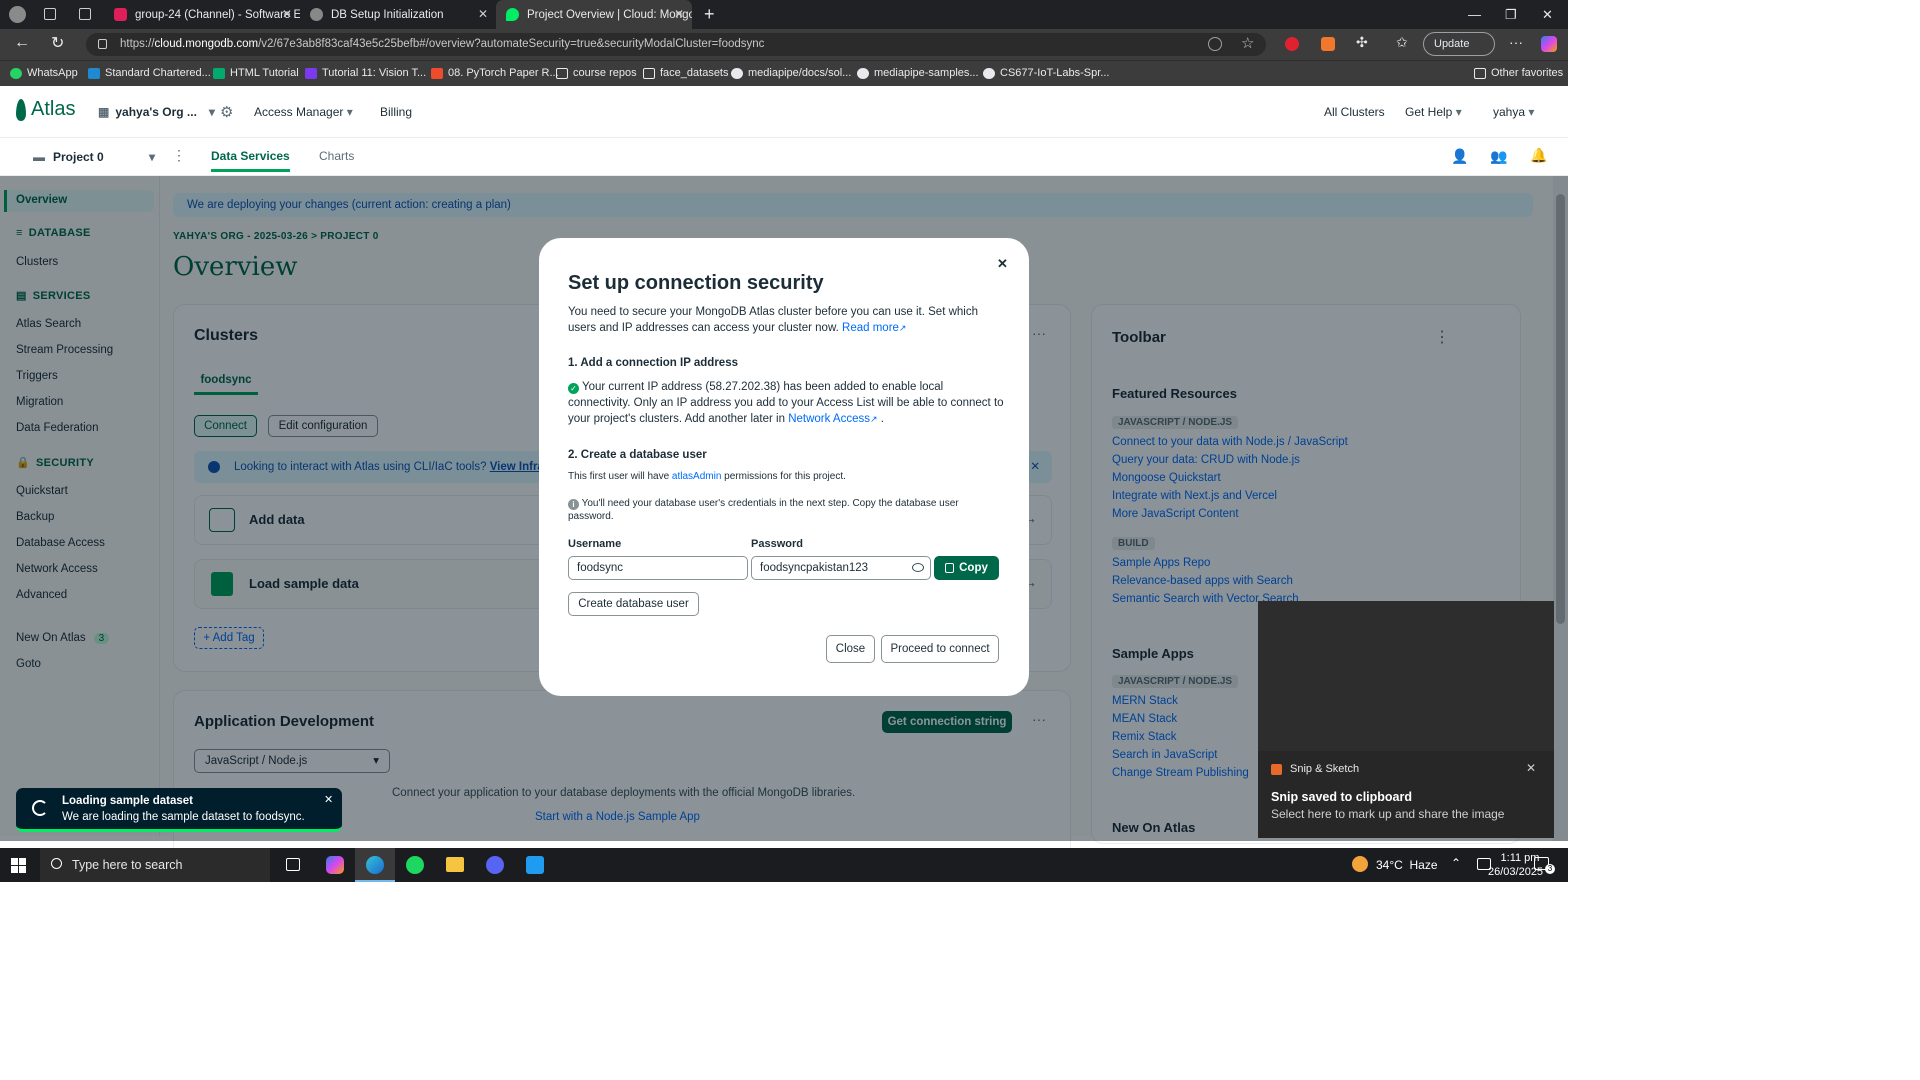 The width and height of the screenshot is (1920, 1080). I want to click on github-icon, so click(737, 73).